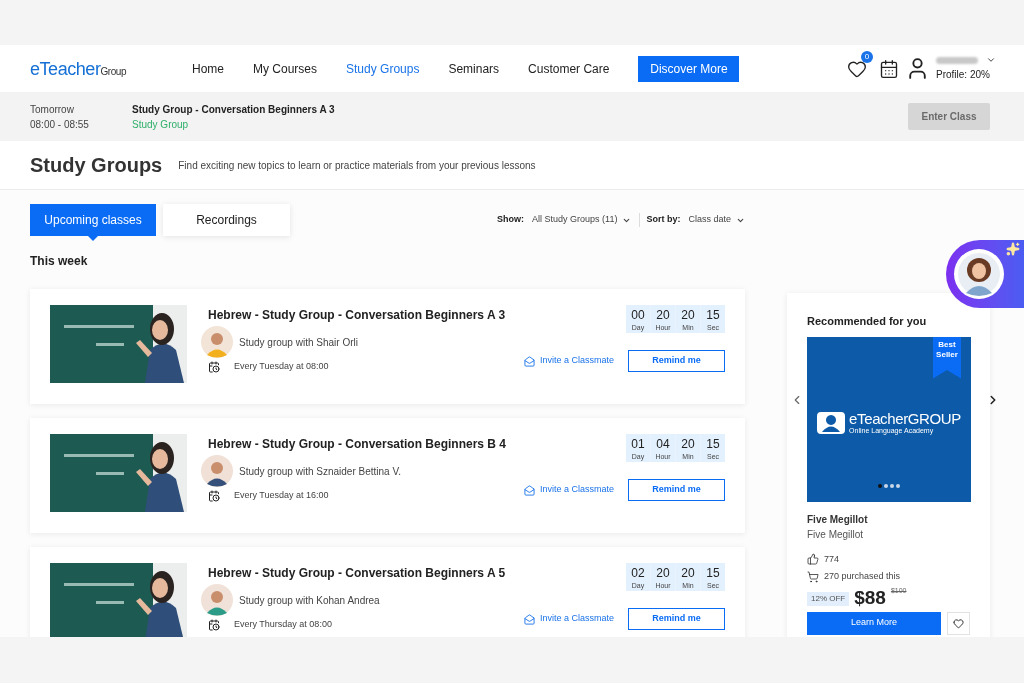 This screenshot has height=683, width=1024. I want to click on class-schedule: Every Thursday at 08:00, so click(283, 624).